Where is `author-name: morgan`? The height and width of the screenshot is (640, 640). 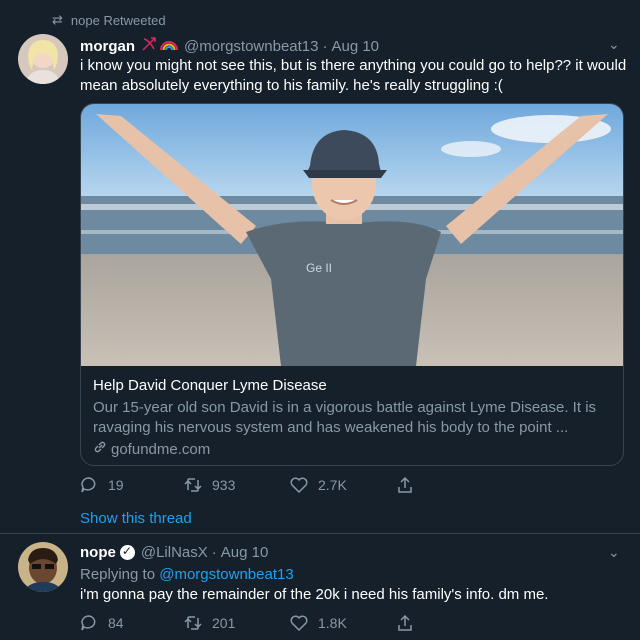 author-name: morgan is located at coordinates (107, 46).